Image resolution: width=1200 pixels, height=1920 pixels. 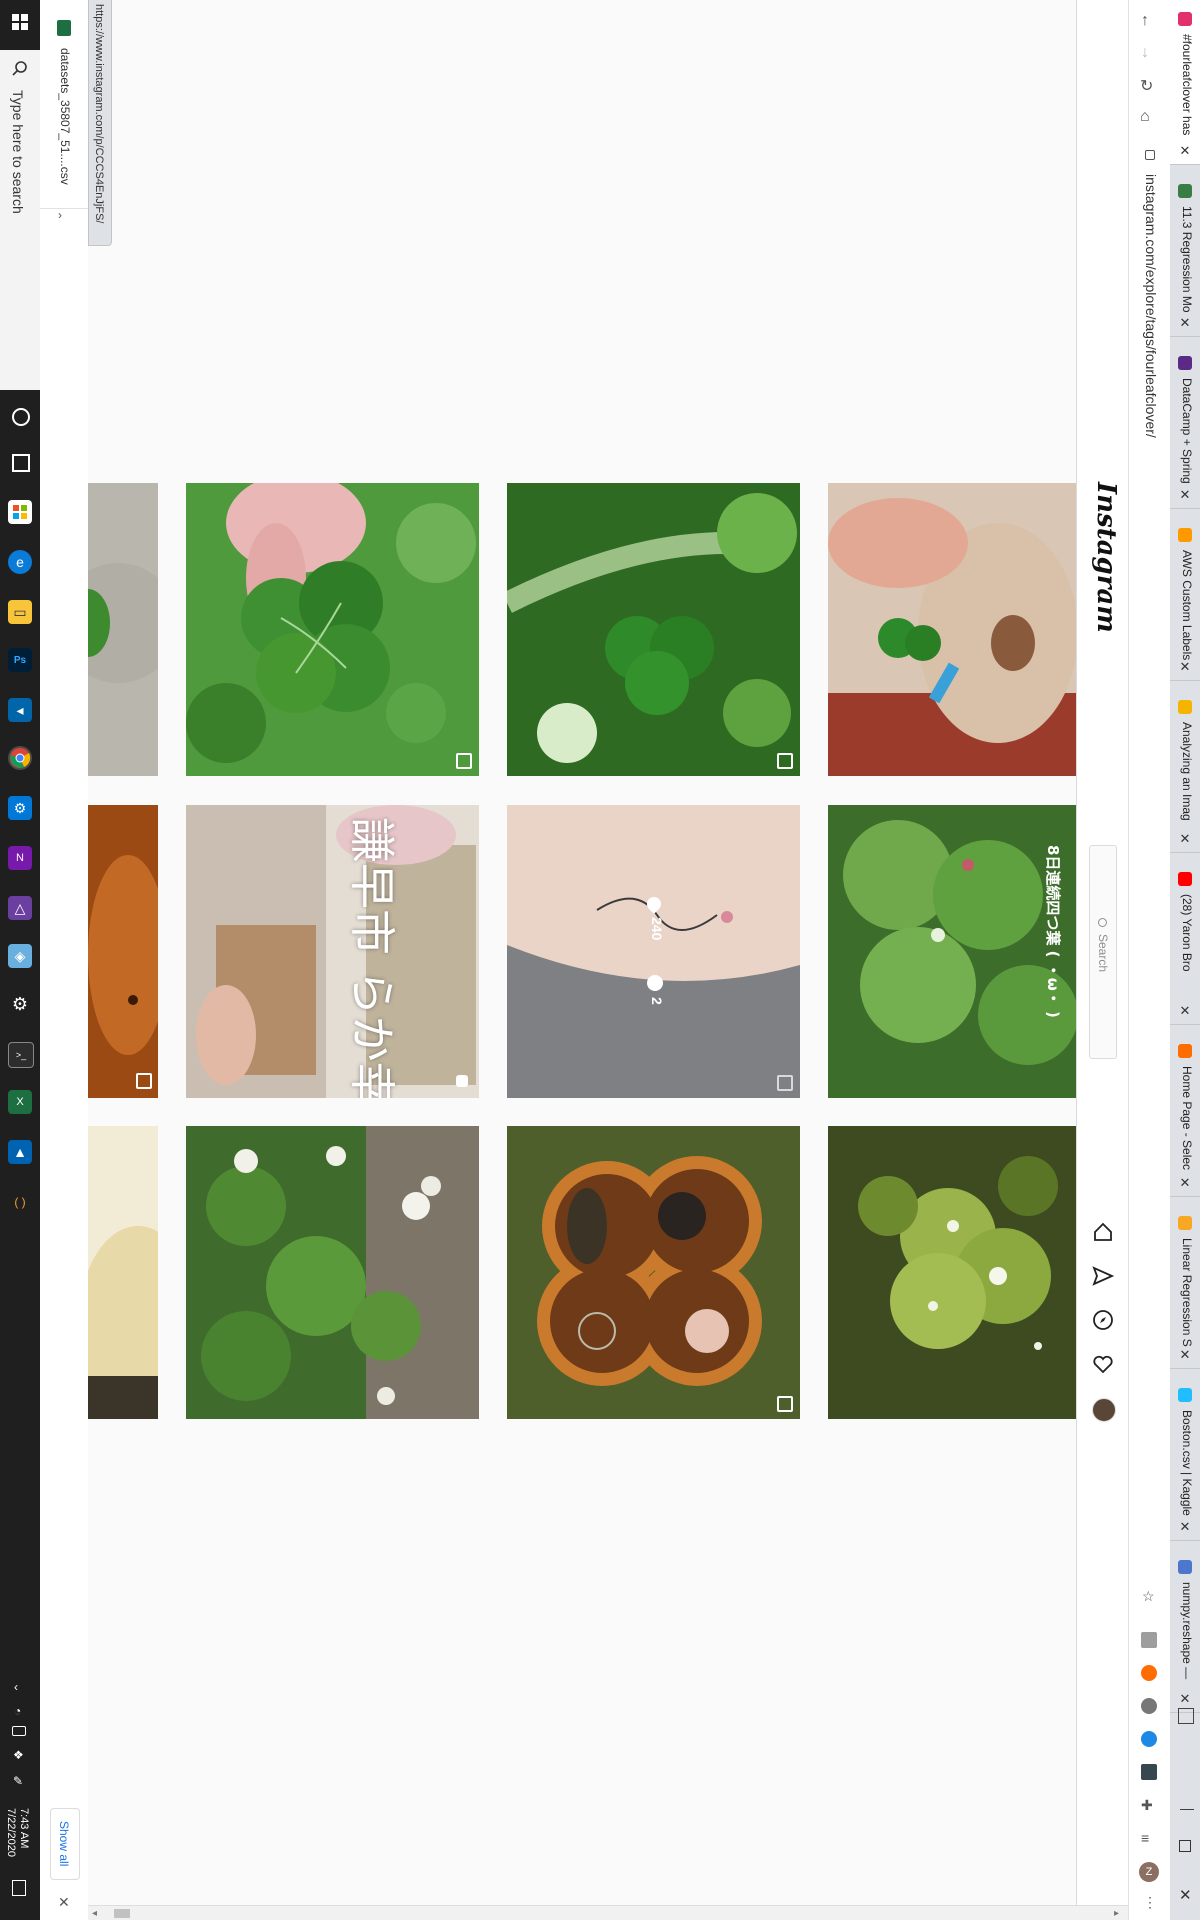 What do you see at coordinates (19, 1731) in the screenshot?
I see `battery-icon` at bounding box center [19, 1731].